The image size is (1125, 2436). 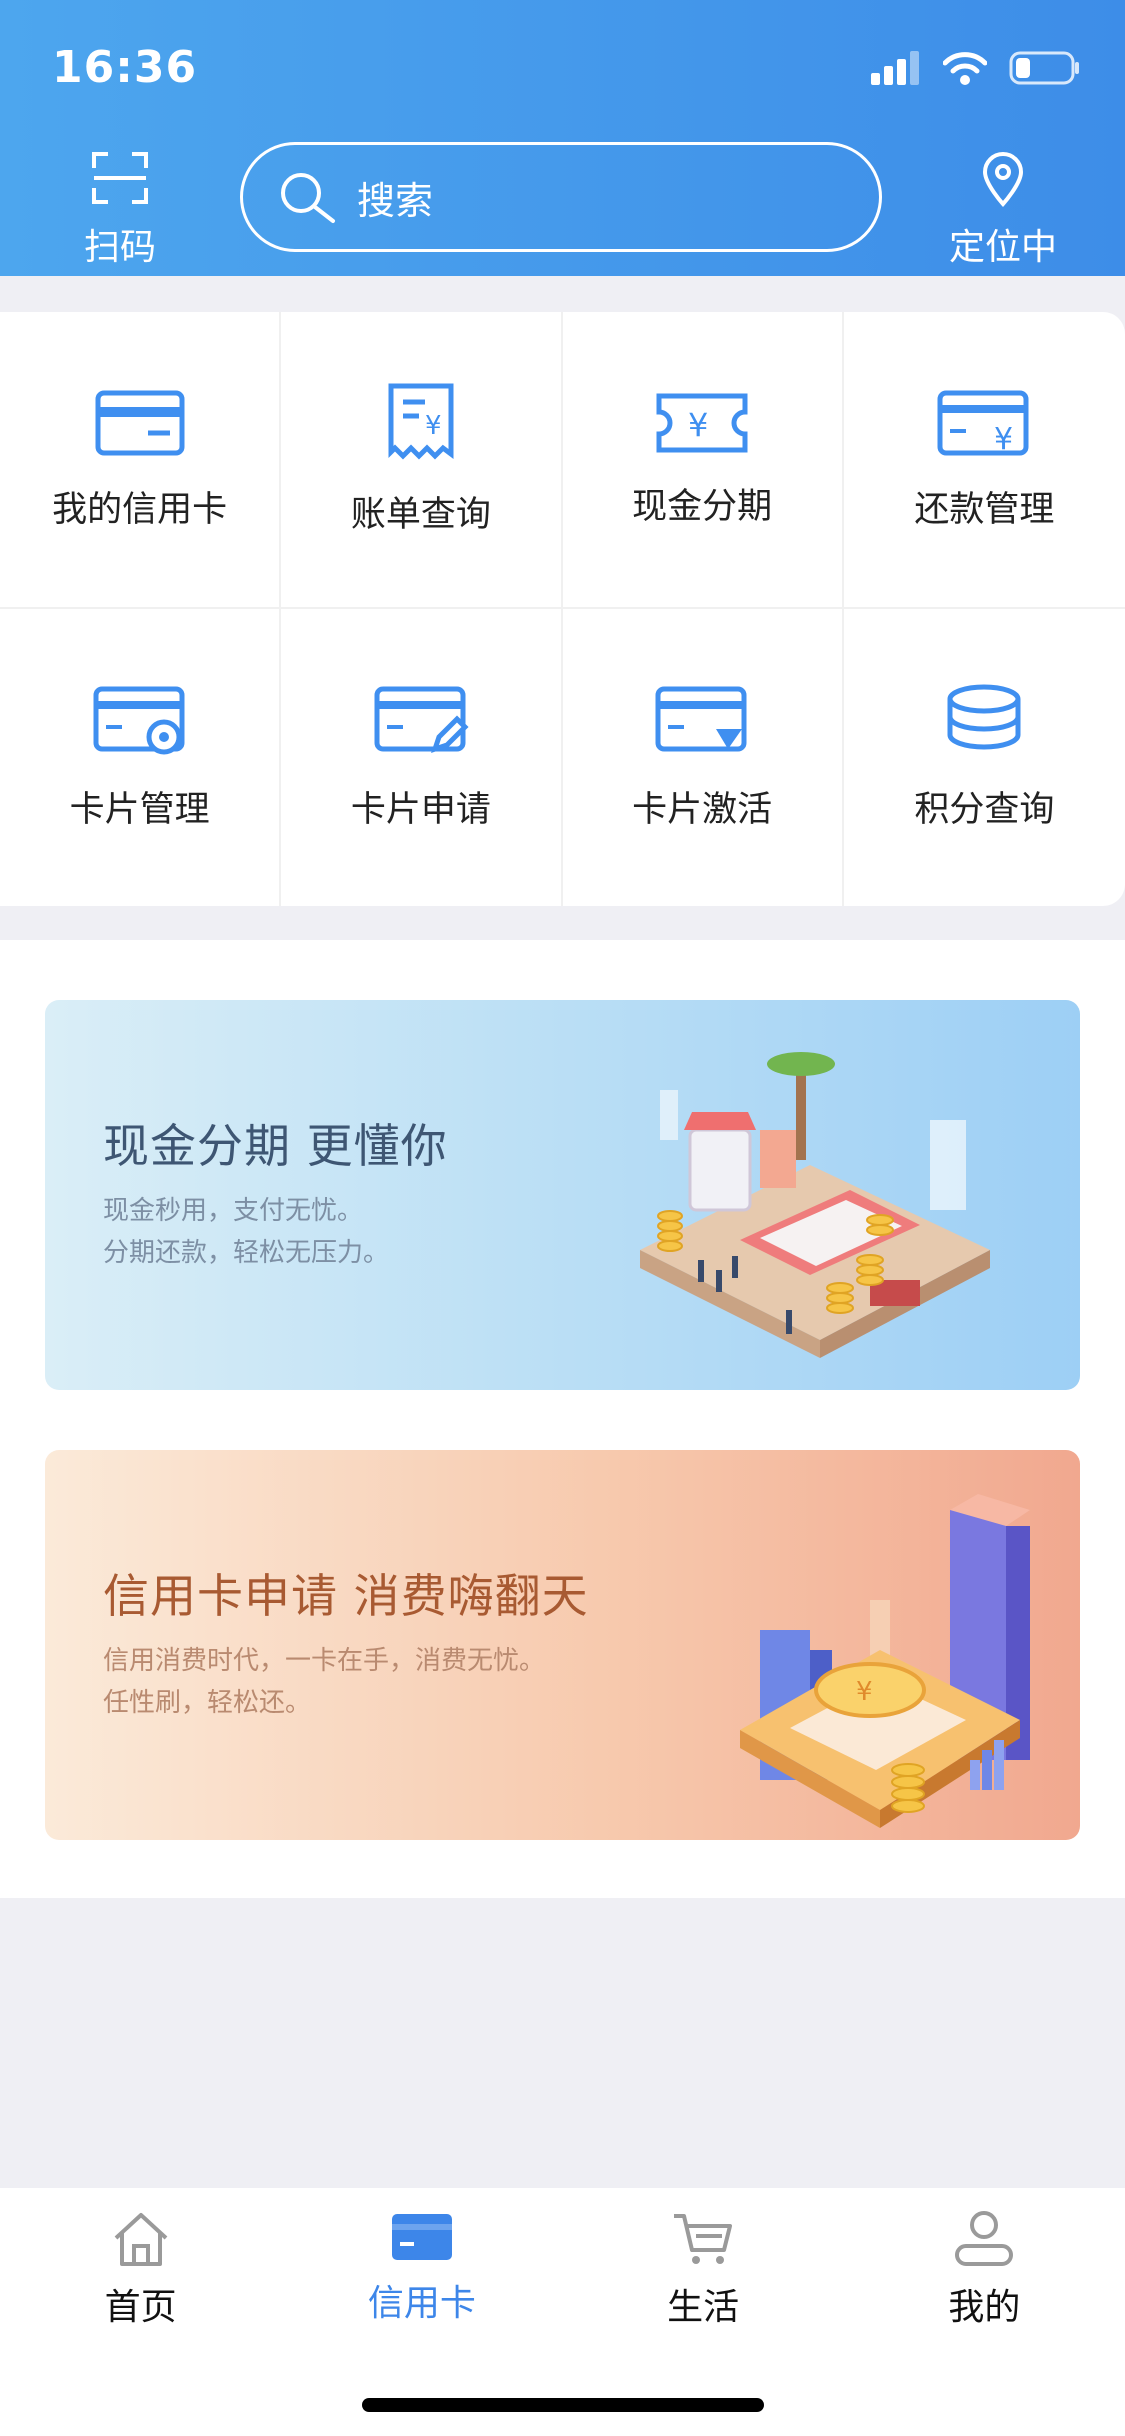 What do you see at coordinates (702, 507) in the screenshot?
I see `grid-label: 现金分期` at bounding box center [702, 507].